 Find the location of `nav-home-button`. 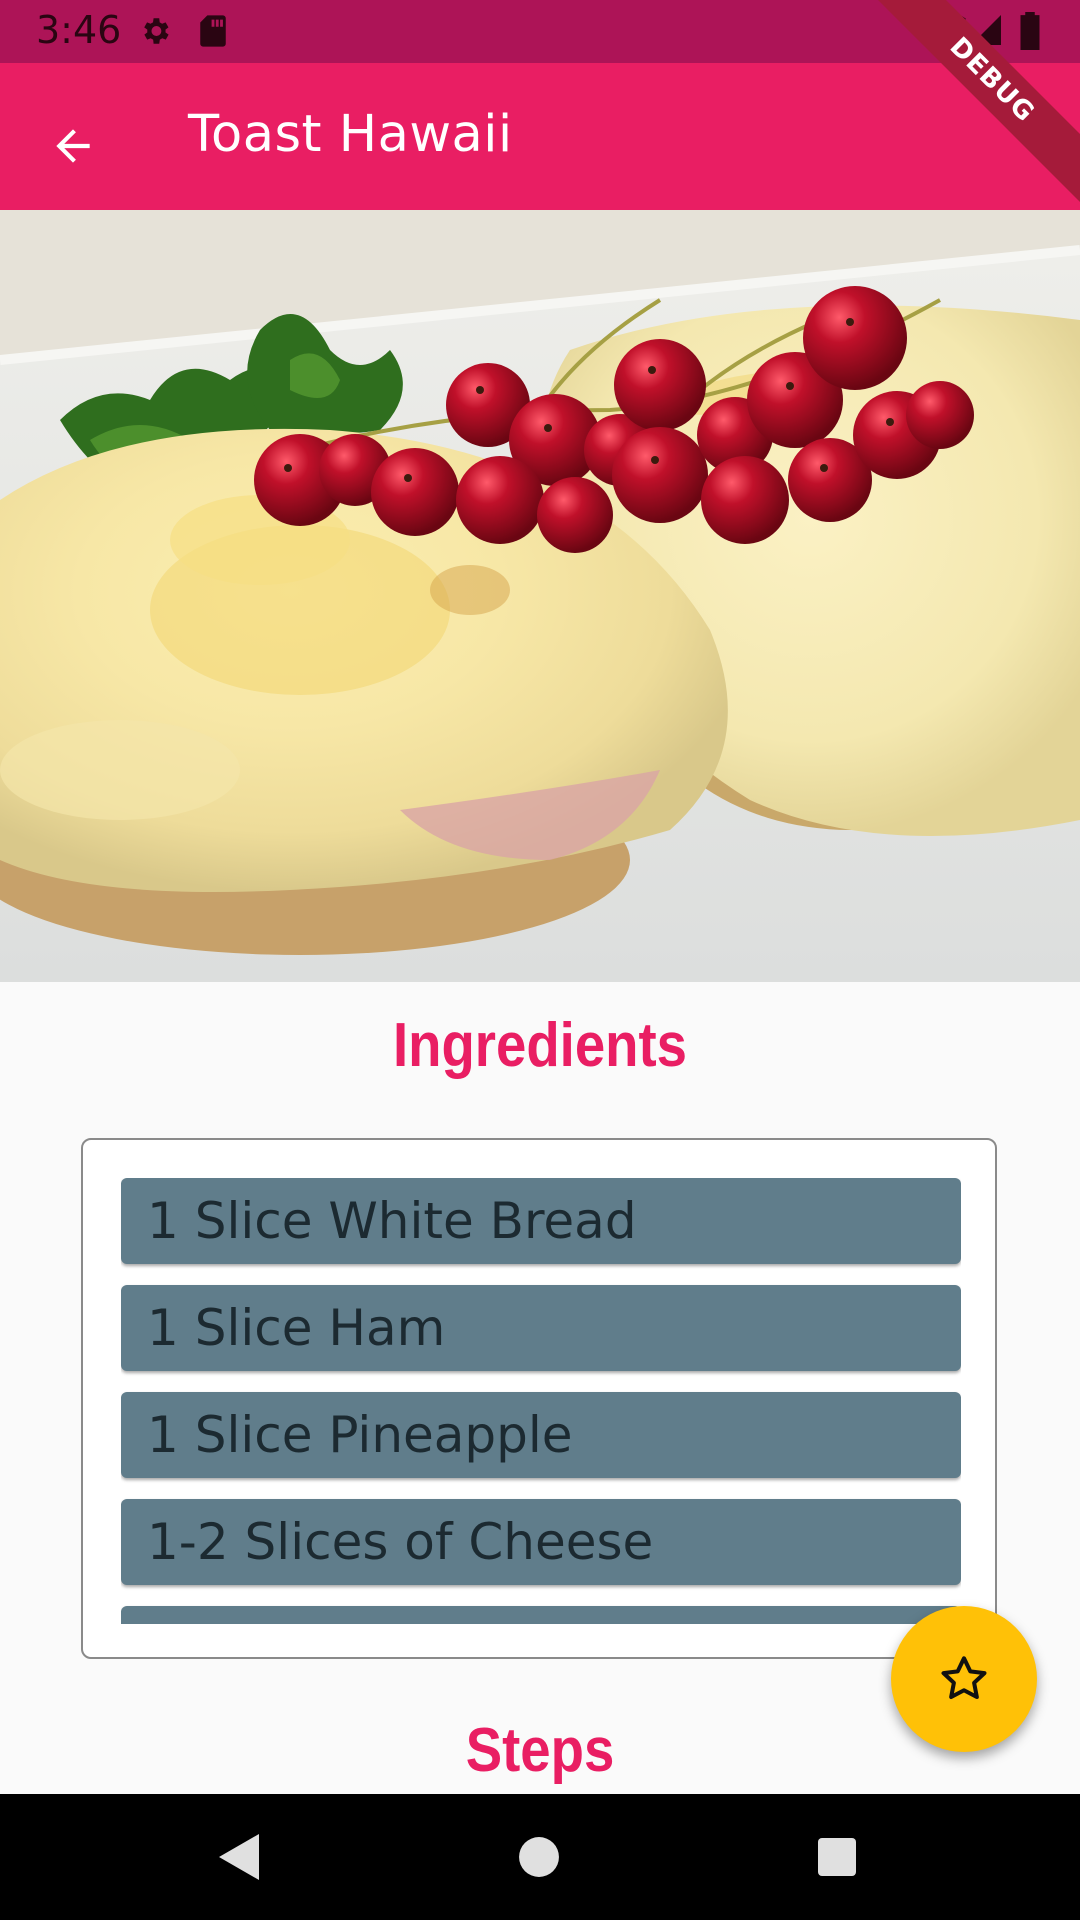

nav-home-button is located at coordinates (539, 1857).